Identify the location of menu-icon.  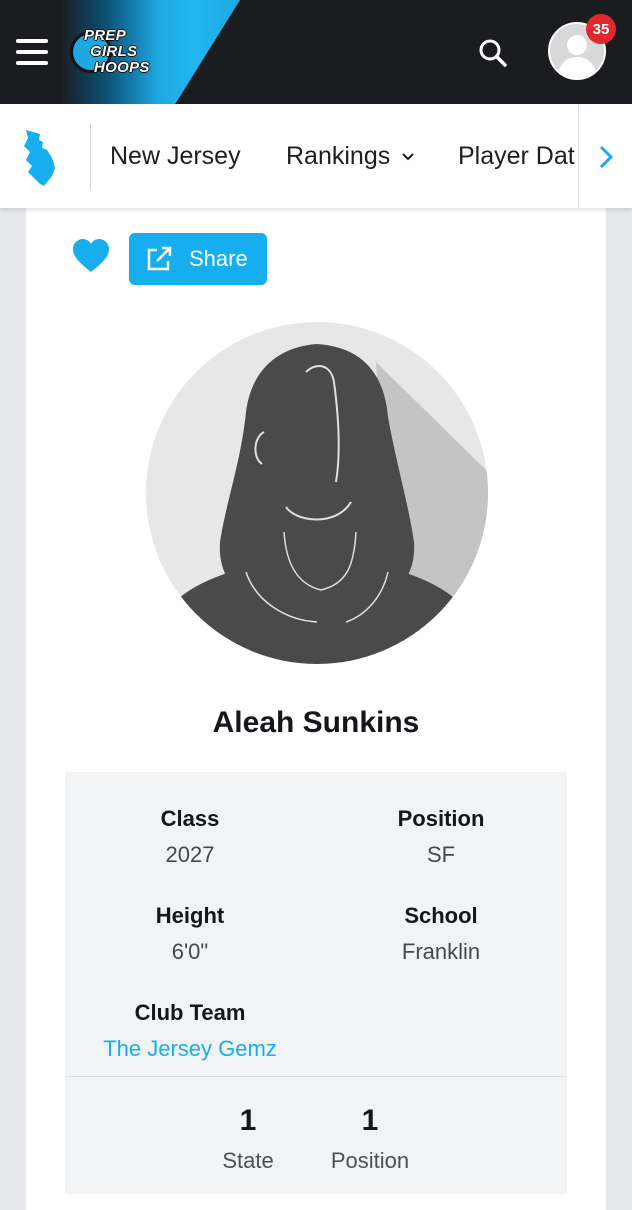
(32, 52).